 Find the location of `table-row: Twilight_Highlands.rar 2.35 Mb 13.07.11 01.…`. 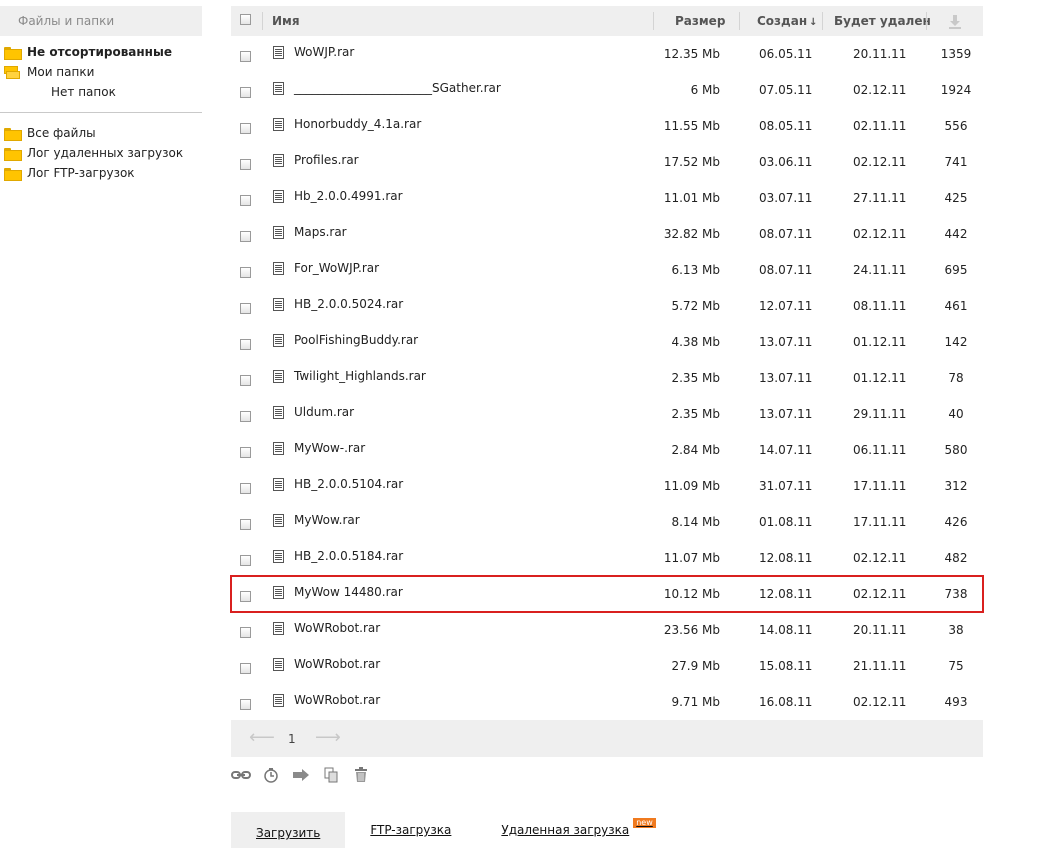

table-row: Twilight_Highlands.rar 2.35 Mb 13.07.11 01.… is located at coordinates (607, 378).